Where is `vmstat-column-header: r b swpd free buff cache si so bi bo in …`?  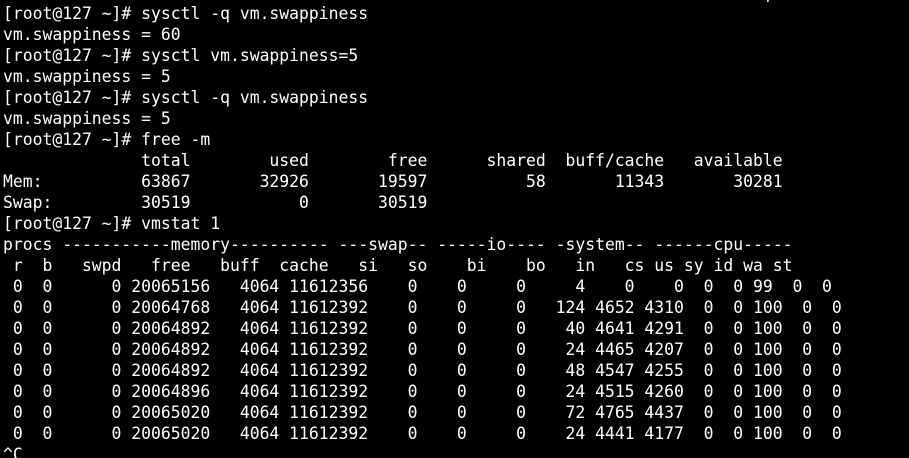 vmstat-column-header: r b swpd free buff cache si so bi bo in … is located at coordinates (398, 265).